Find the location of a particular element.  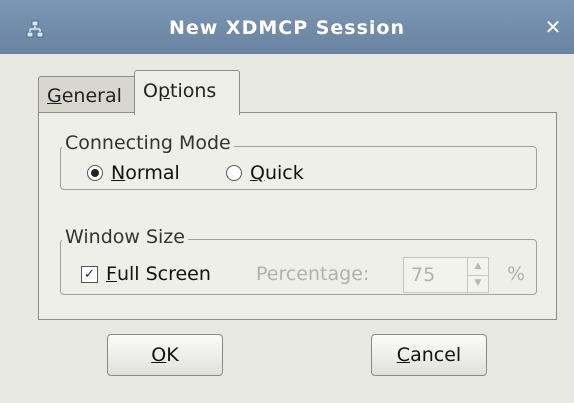

title-bar: New XDMCP Session ✕ is located at coordinates (287, 27).